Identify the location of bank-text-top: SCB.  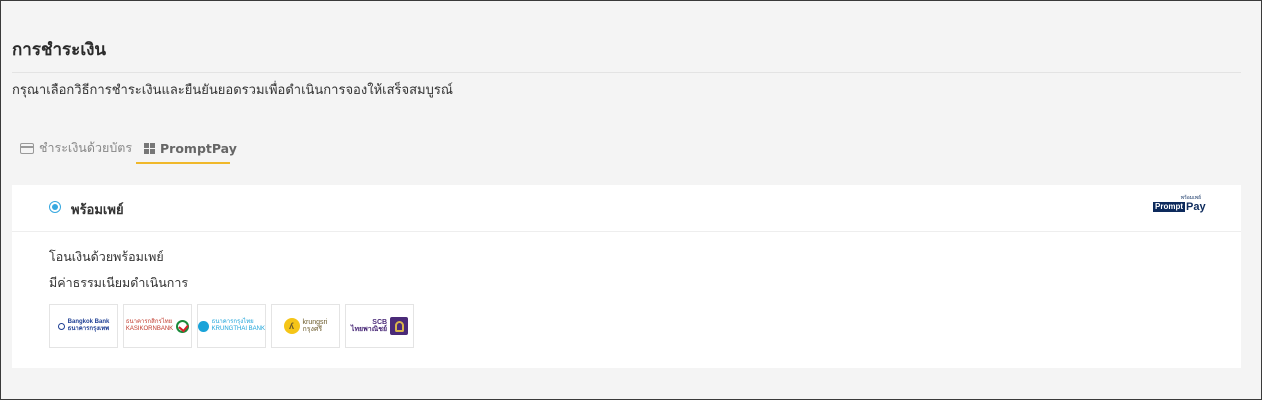
(380, 322).